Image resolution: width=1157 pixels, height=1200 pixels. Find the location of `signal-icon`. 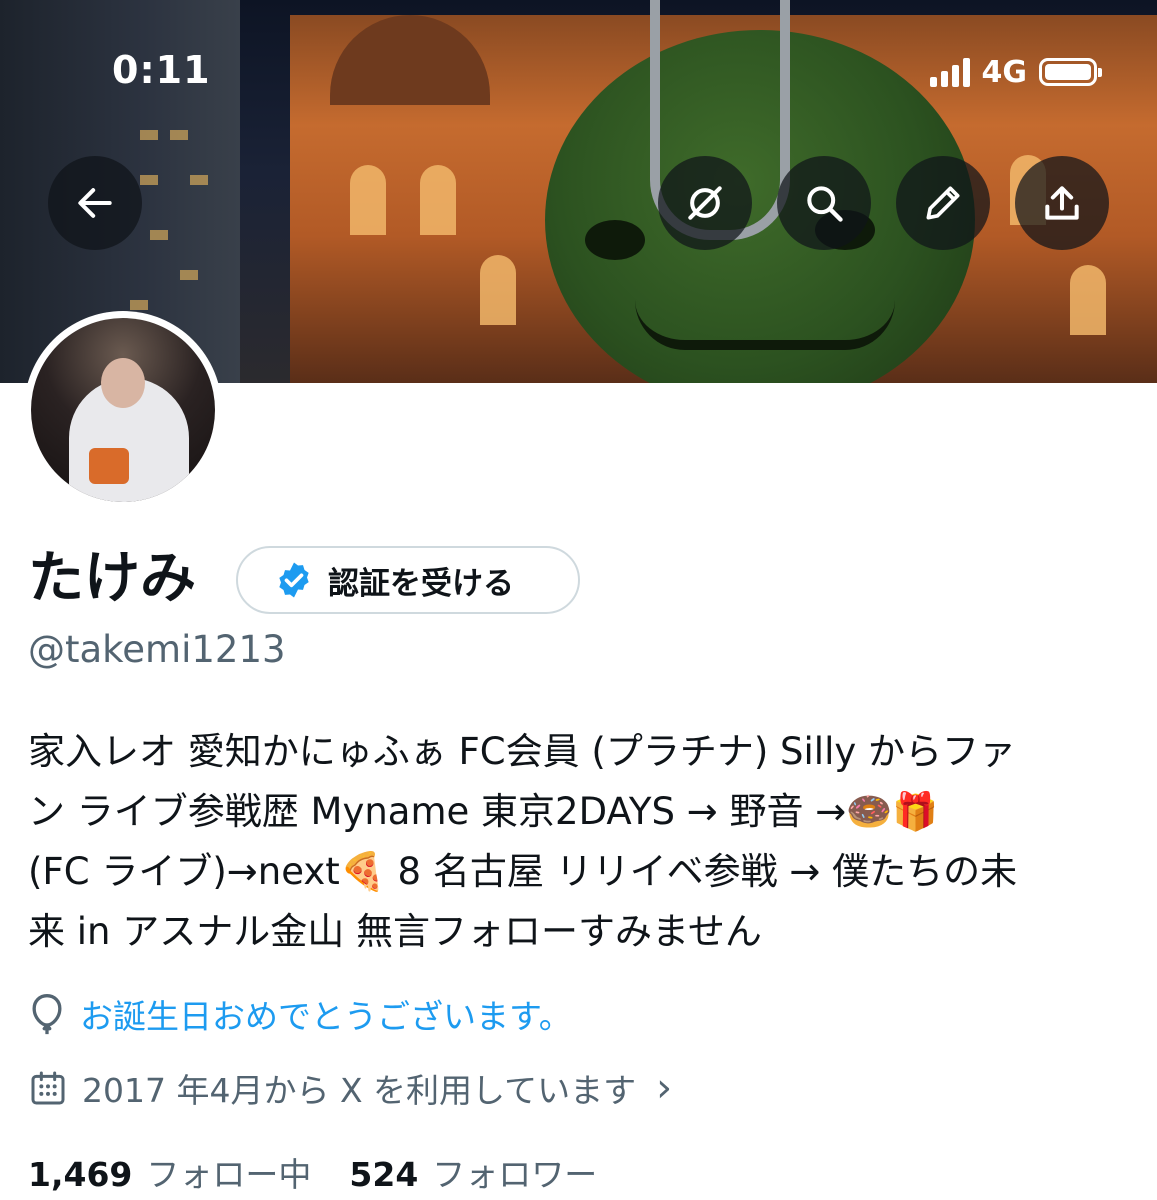

signal-icon is located at coordinates (949, 72).